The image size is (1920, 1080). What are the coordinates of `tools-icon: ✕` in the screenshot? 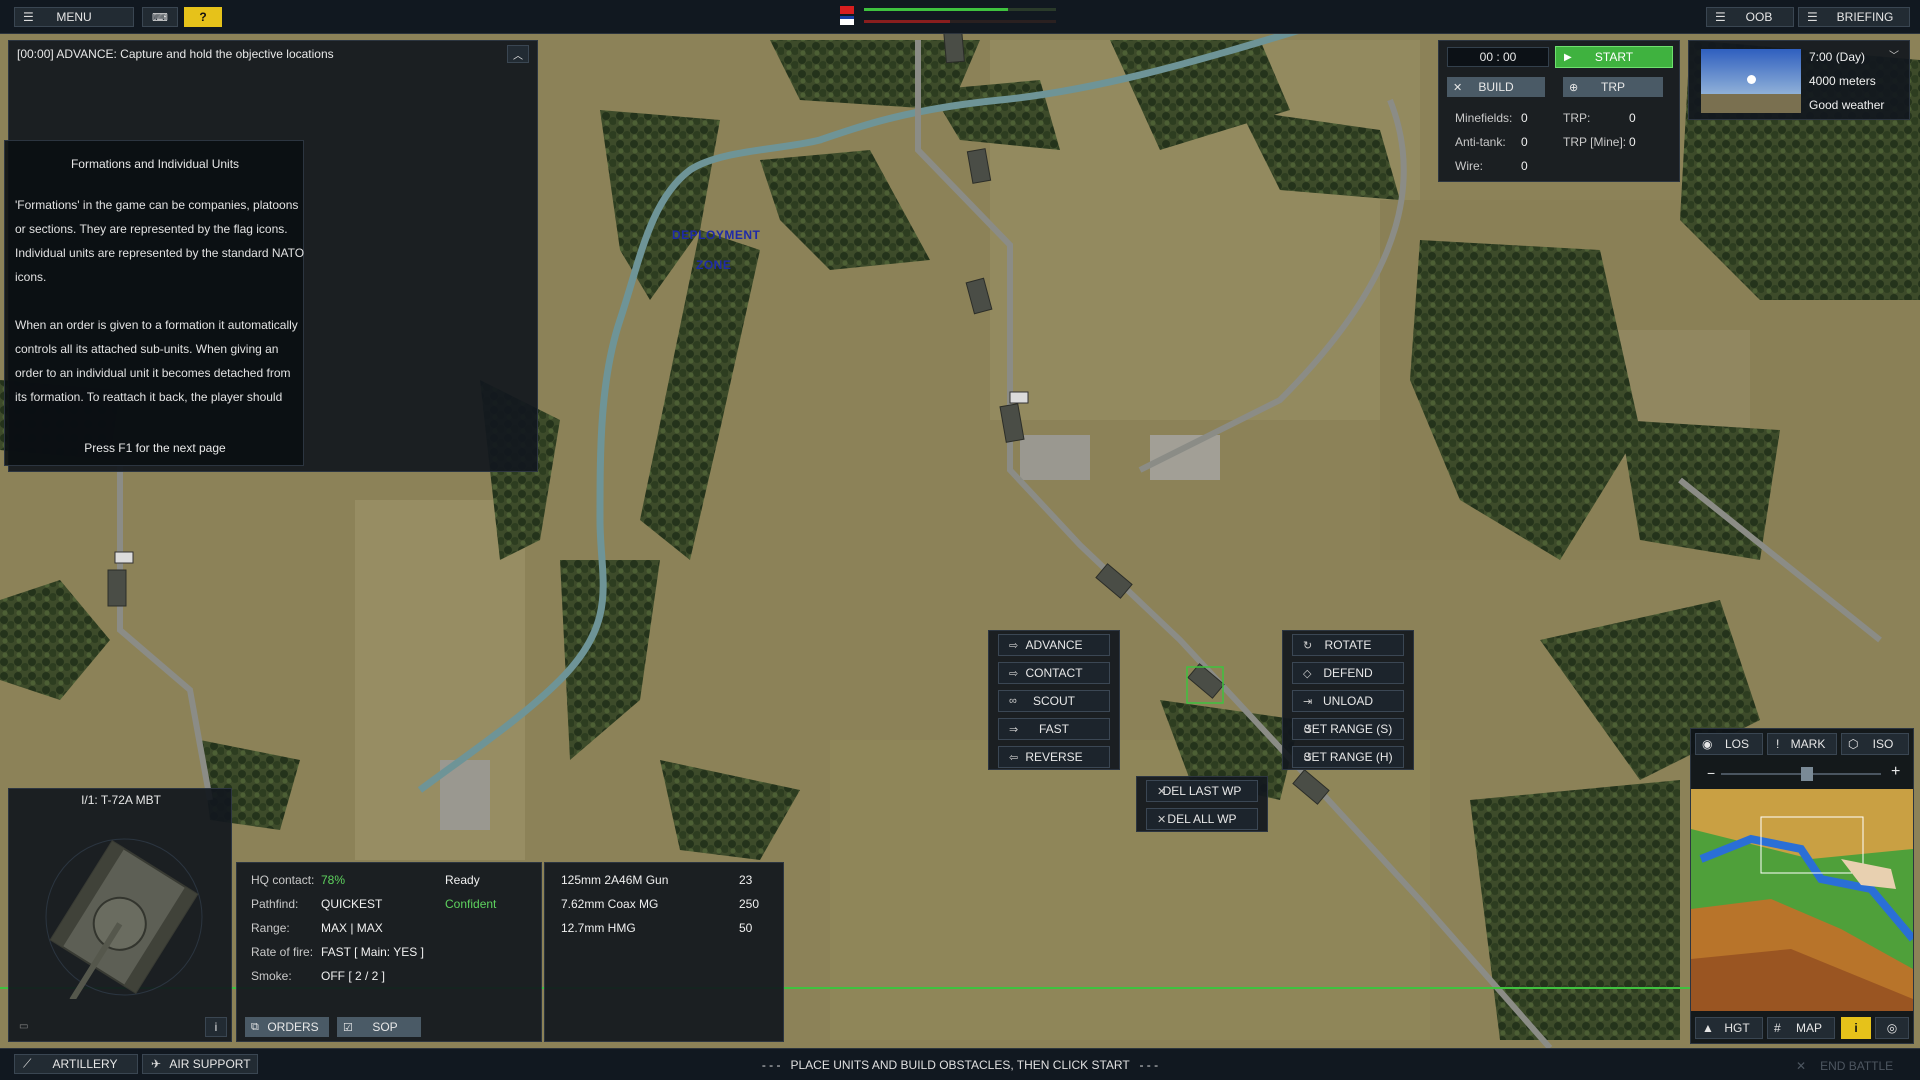 It's located at (1458, 87).